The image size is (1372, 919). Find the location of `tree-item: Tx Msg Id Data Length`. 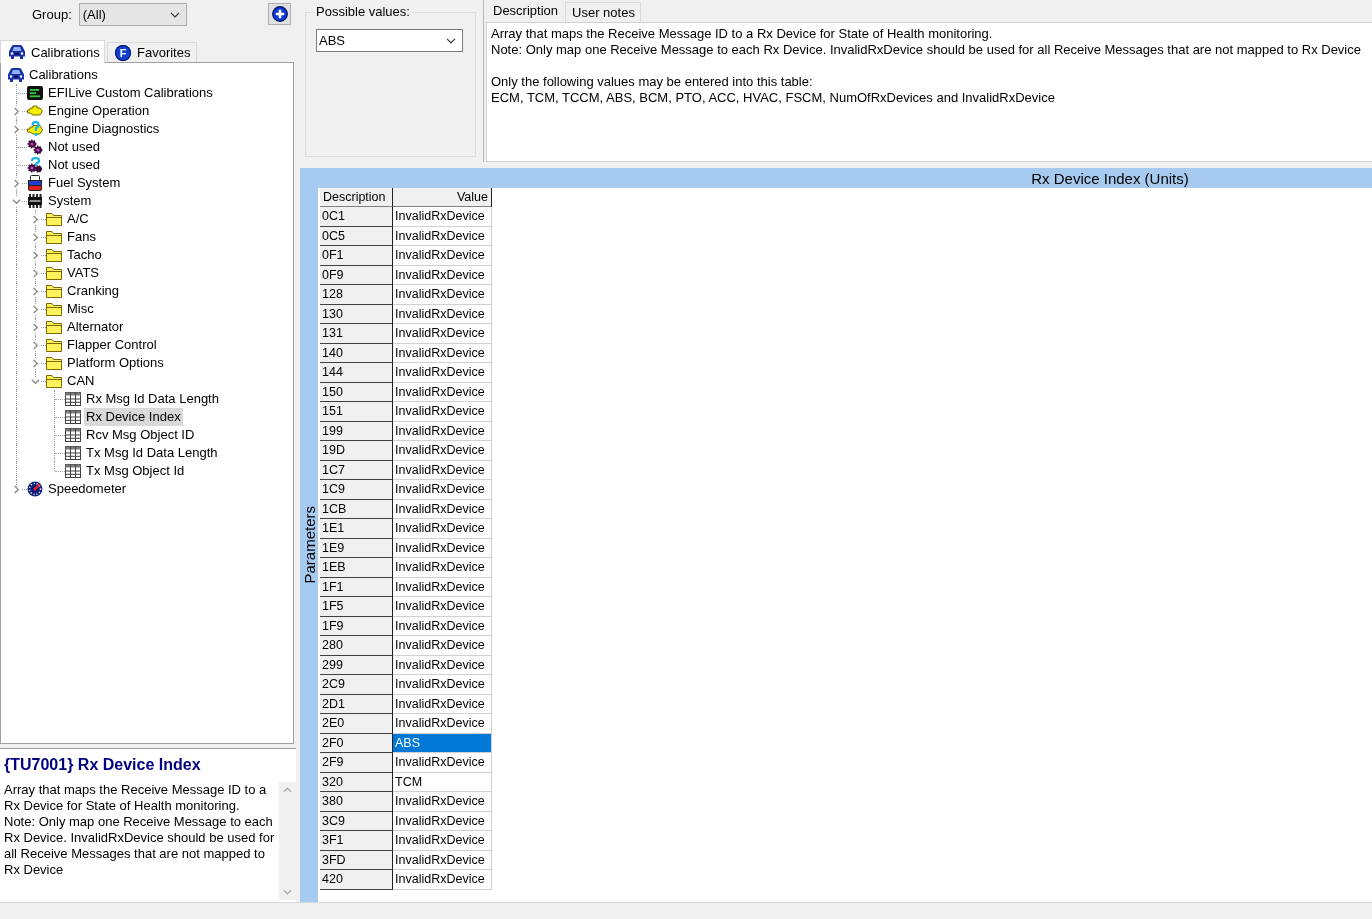

tree-item: Tx Msg Id Data Length is located at coordinates (152, 453).